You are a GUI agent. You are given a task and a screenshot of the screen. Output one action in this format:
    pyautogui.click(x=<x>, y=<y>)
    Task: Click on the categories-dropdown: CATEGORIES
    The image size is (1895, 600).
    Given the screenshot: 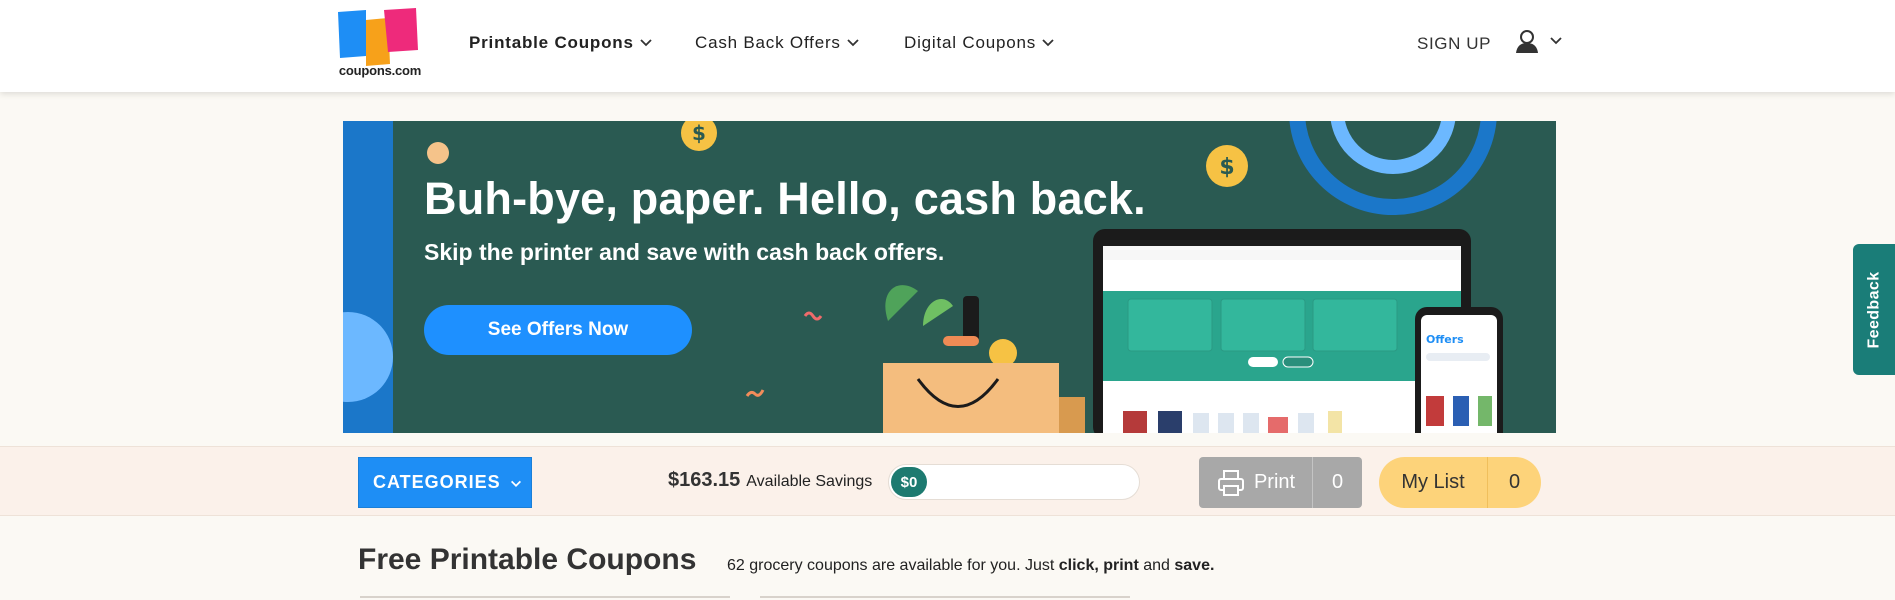 What is the action you would take?
    pyautogui.click(x=445, y=482)
    